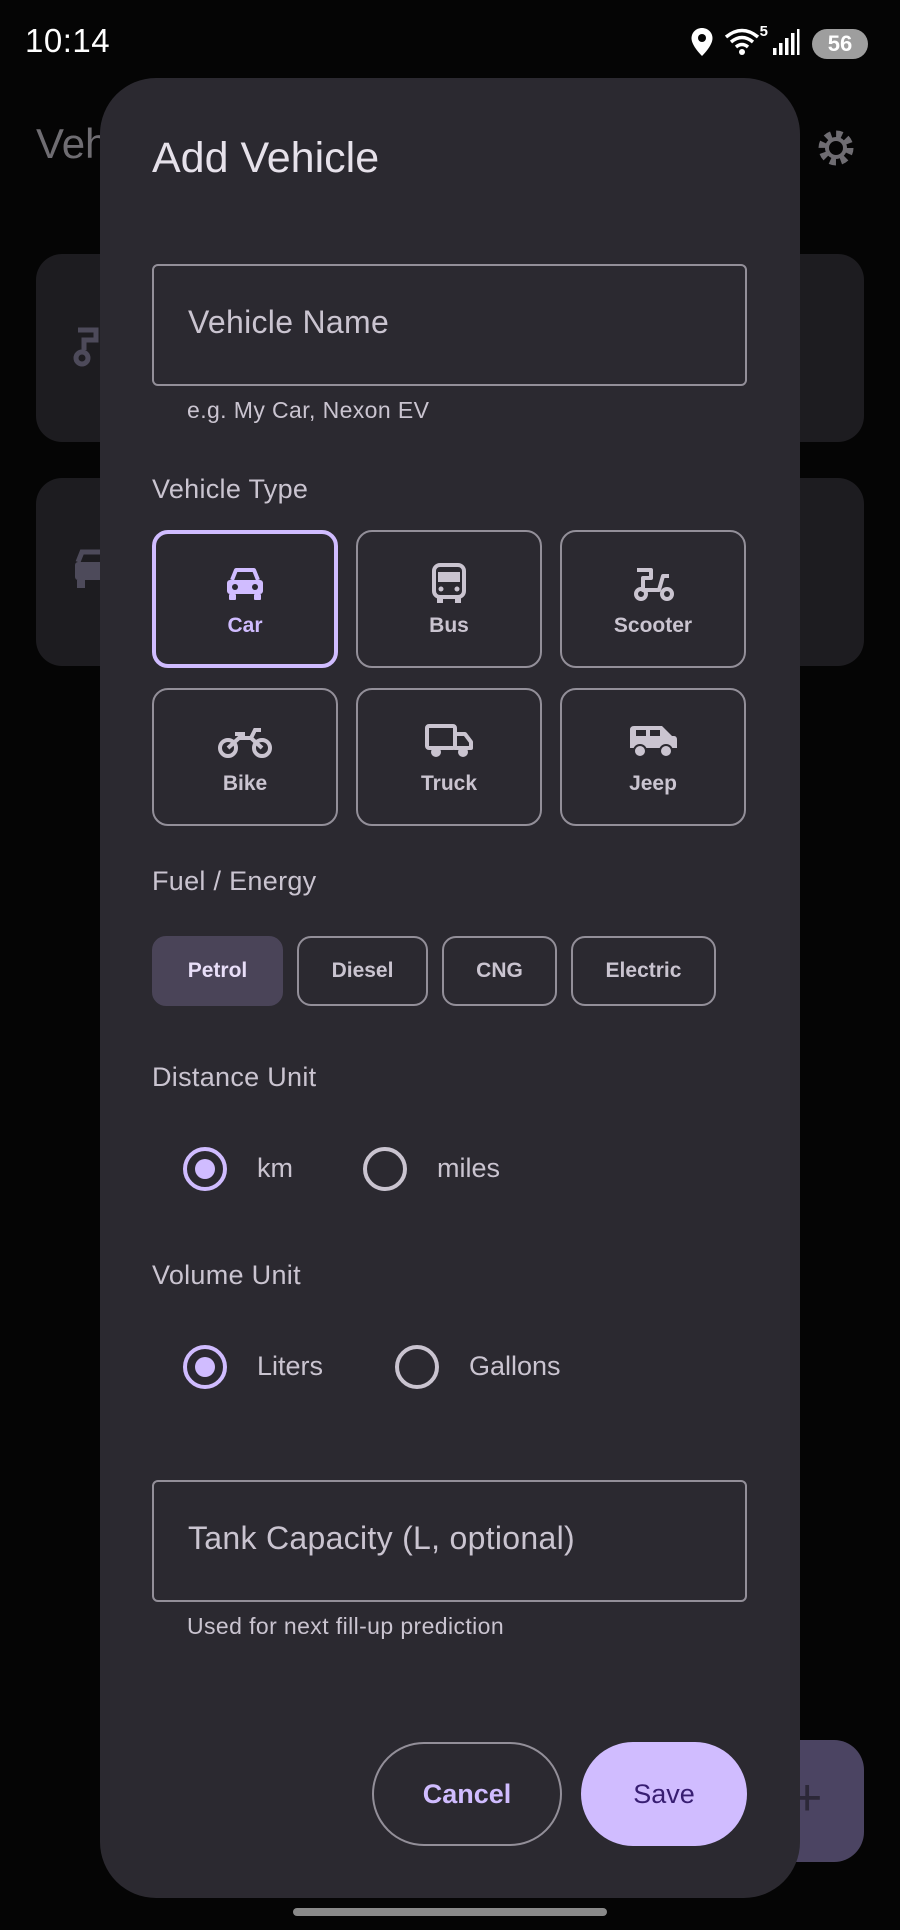 The image size is (900, 1930). Describe the element at coordinates (515, 1366) in the screenshot. I see `volume-option-gallons: Gallons` at that location.